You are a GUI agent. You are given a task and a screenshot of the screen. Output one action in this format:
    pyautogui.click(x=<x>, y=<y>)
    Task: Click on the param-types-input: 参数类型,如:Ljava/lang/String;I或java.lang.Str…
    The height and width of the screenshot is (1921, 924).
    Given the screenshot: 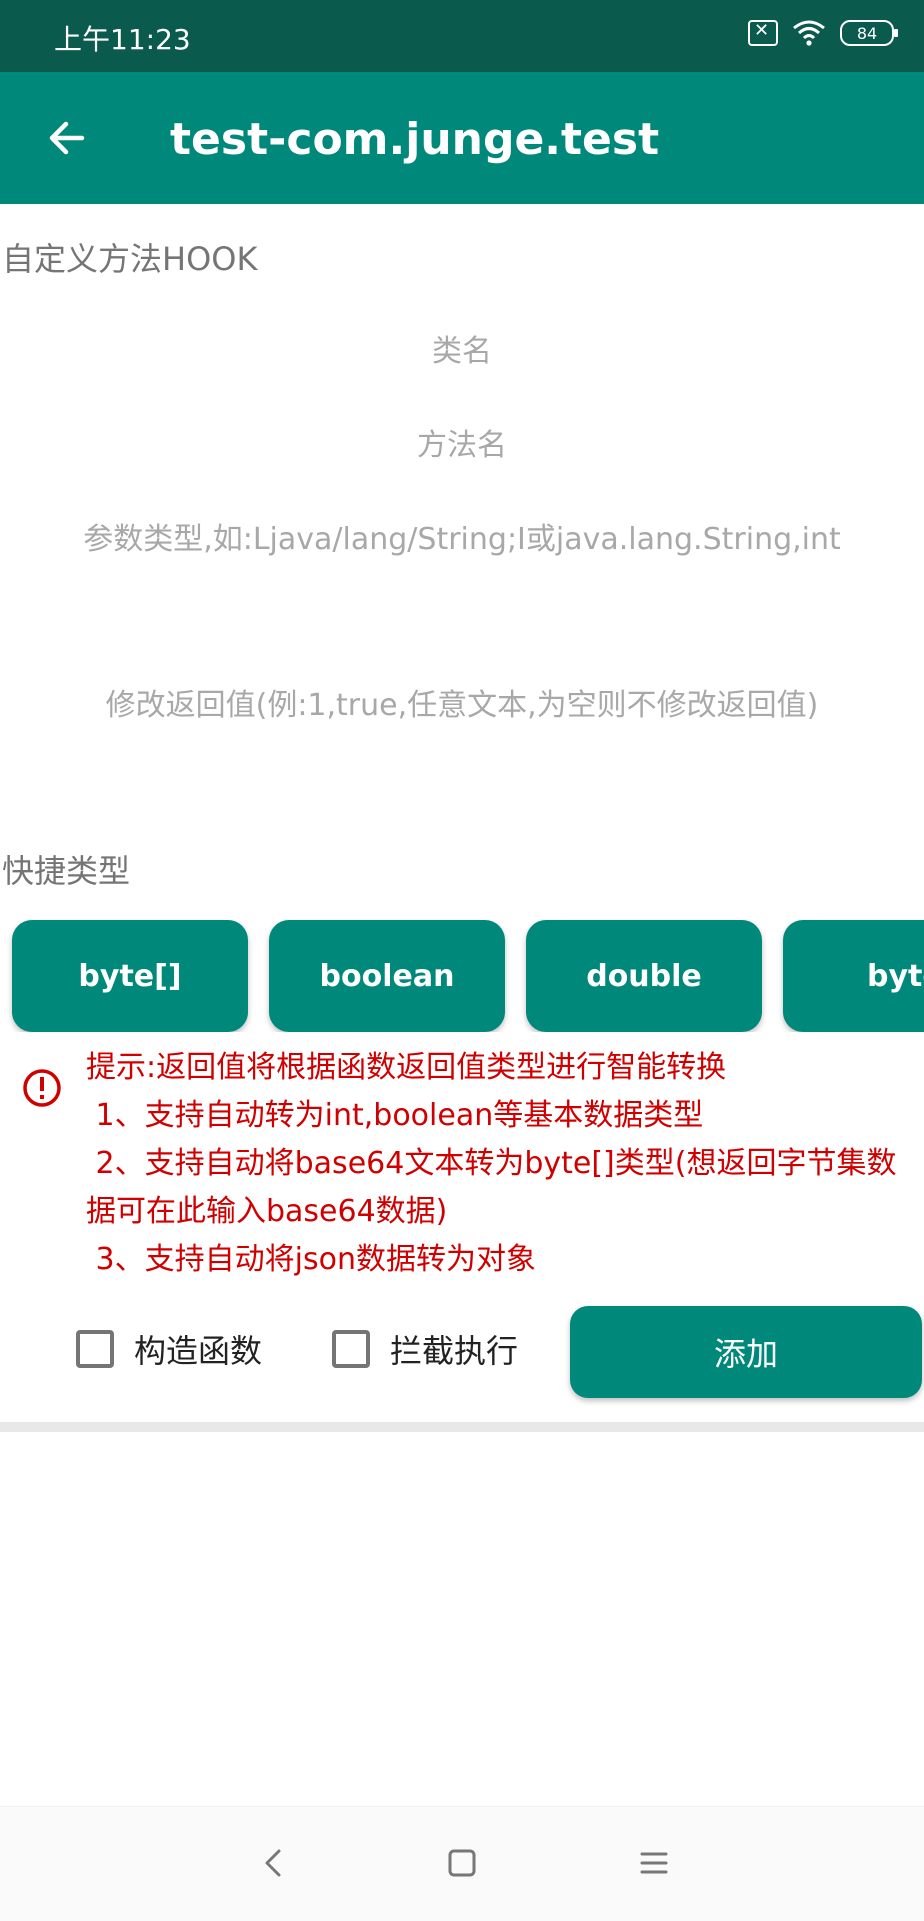 What is the action you would take?
    pyautogui.click(x=462, y=536)
    